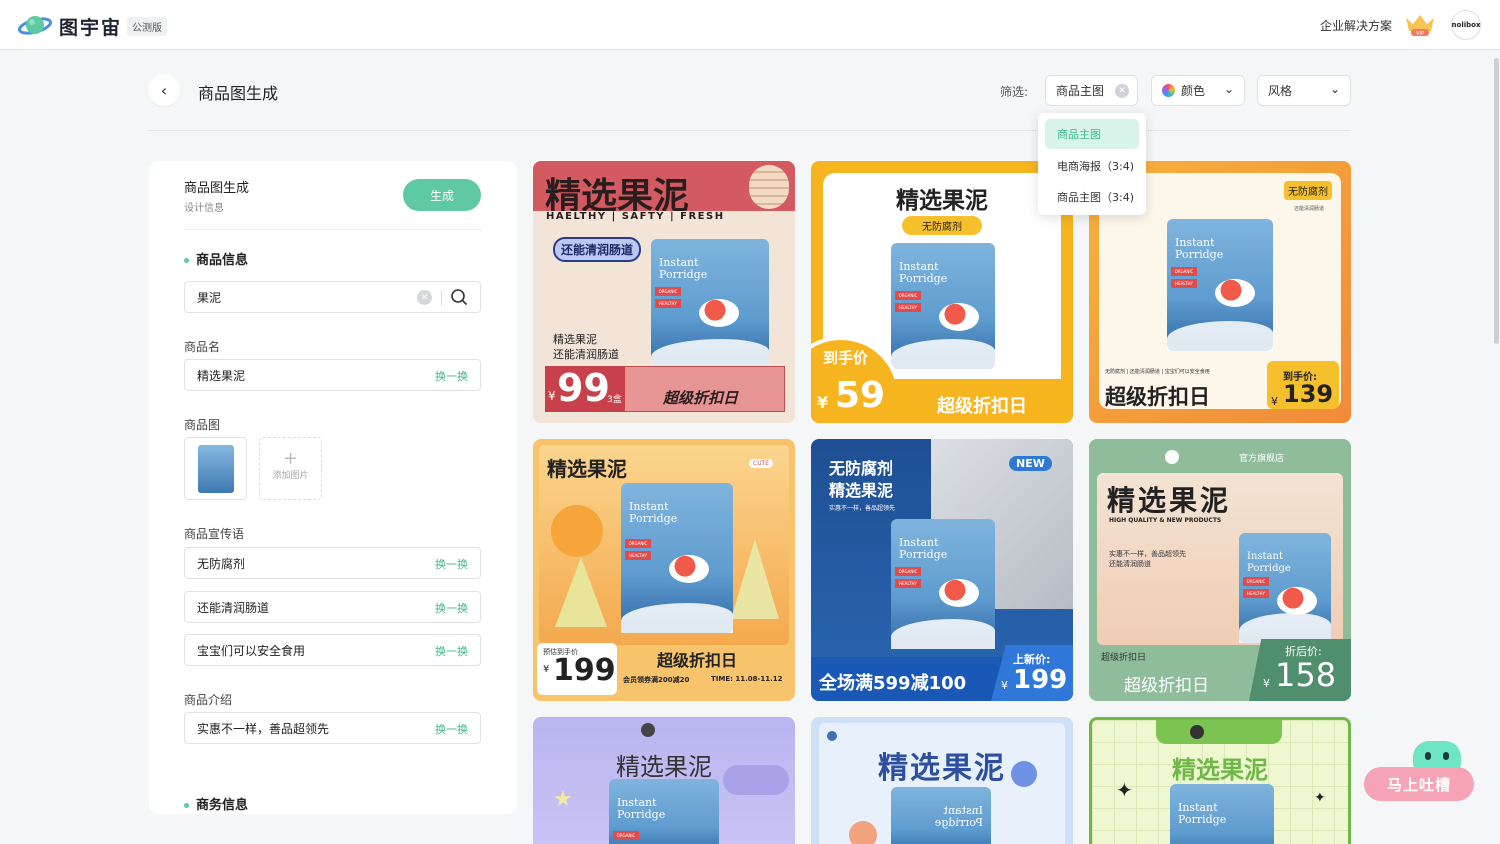 The width and height of the screenshot is (1500, 844). I want to click on page-title: 商品图生成, so click(238, 93).